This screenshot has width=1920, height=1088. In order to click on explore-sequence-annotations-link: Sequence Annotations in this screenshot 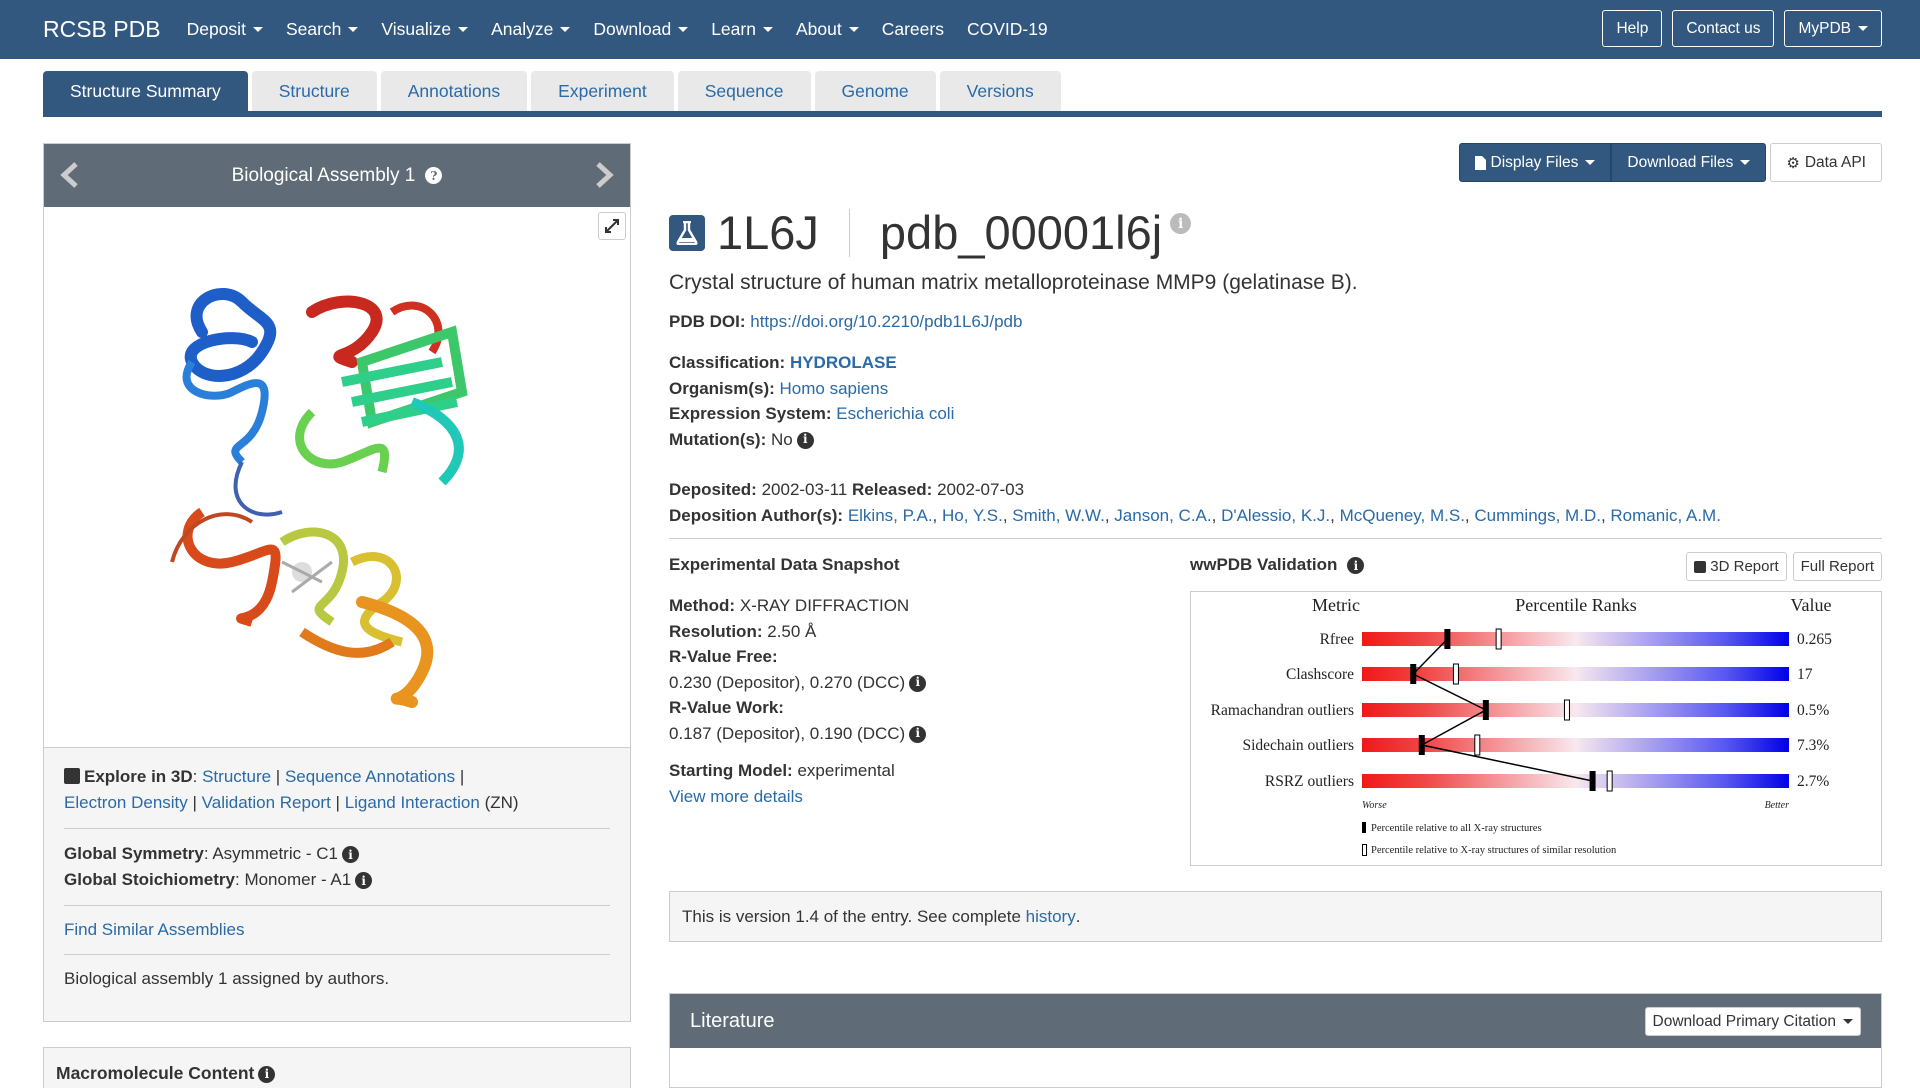, I will do `click(370, 776)`.